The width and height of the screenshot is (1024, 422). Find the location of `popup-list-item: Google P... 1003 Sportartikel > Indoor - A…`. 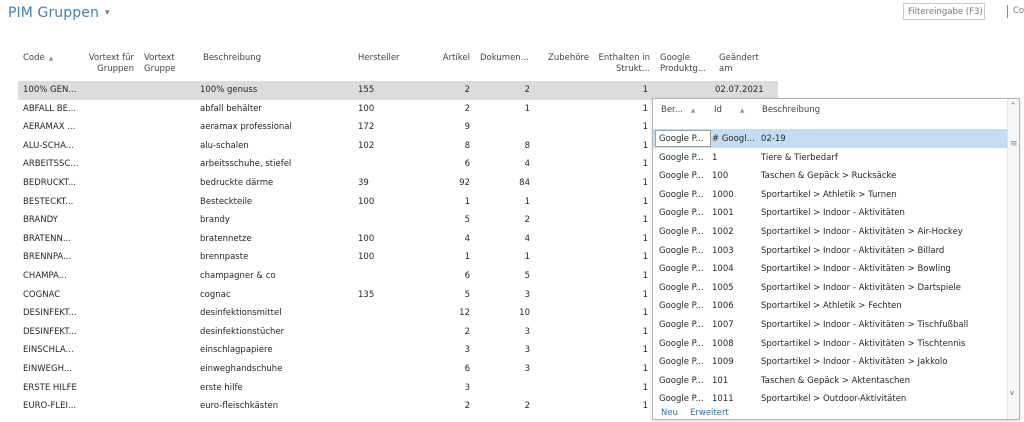

popup-list-item: Google P... 1003 Sportartikel > Indoor - A… is located at coordinates (830, 250).